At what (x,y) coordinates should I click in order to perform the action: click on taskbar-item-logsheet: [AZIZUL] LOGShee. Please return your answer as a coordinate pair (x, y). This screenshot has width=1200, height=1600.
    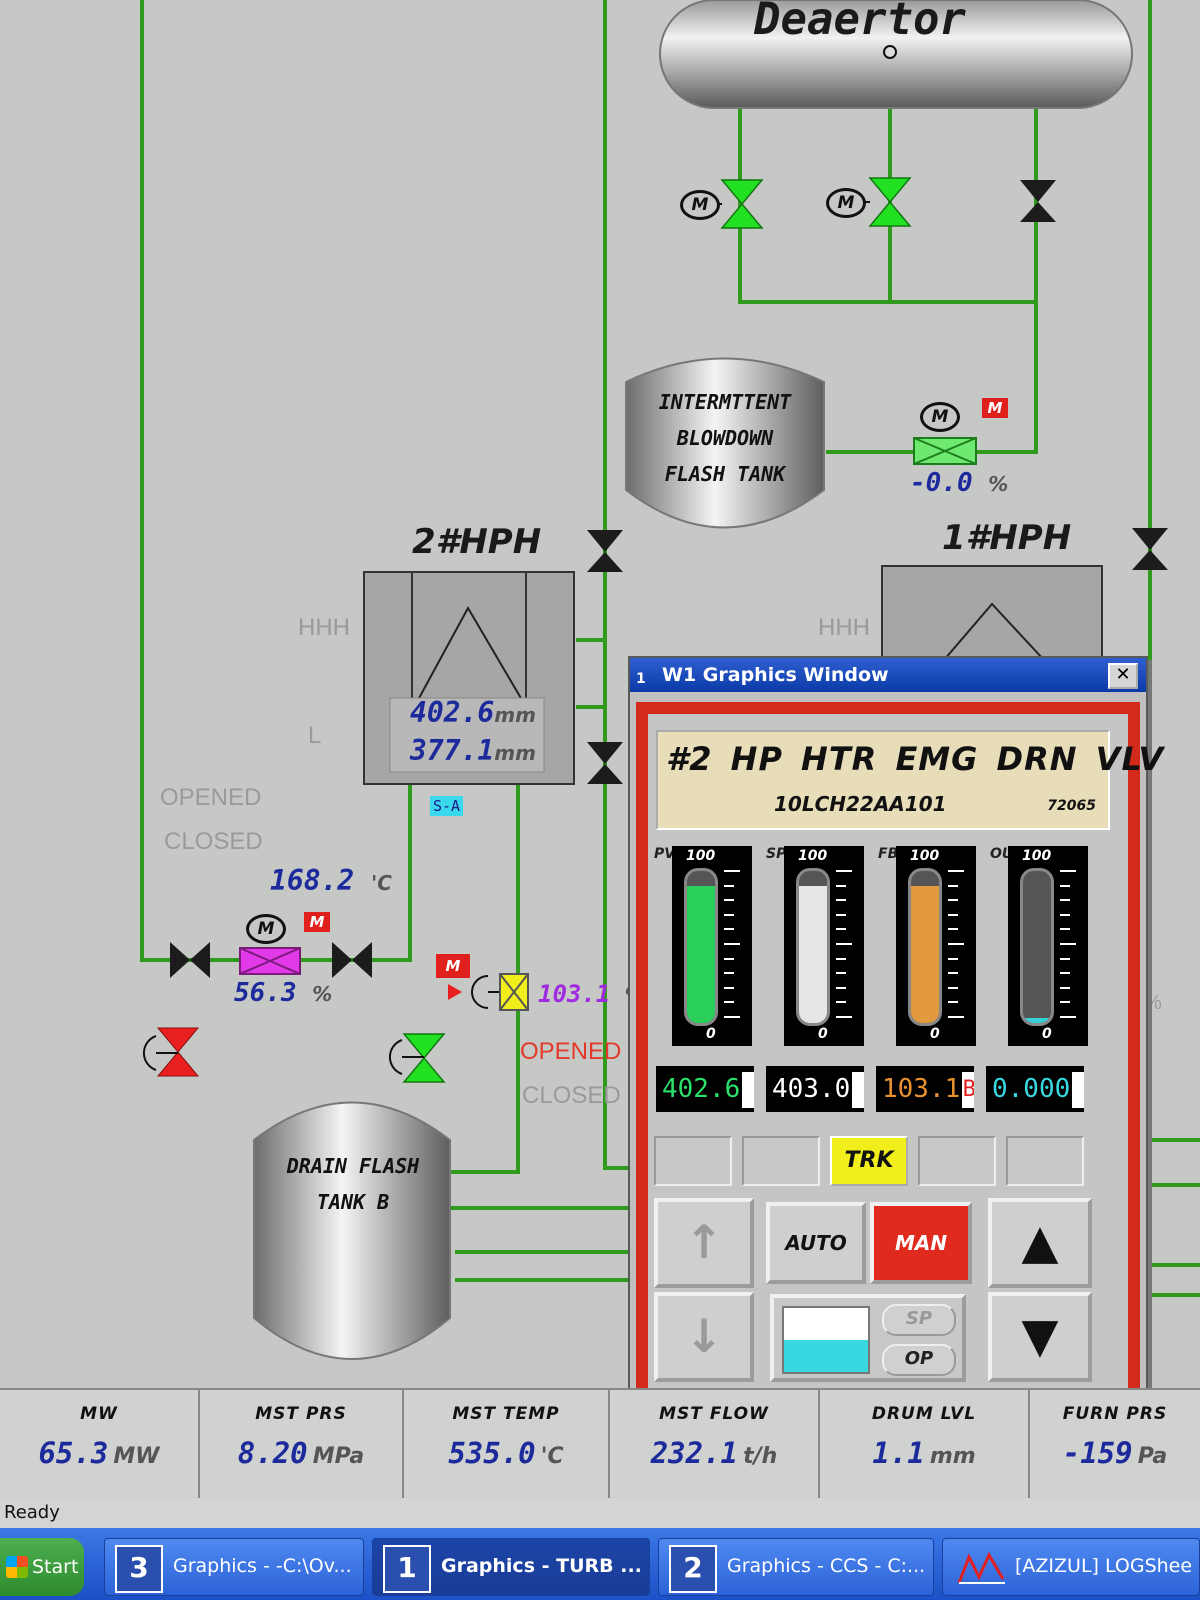
    Looking at the image, I should click on (1071, 1567).